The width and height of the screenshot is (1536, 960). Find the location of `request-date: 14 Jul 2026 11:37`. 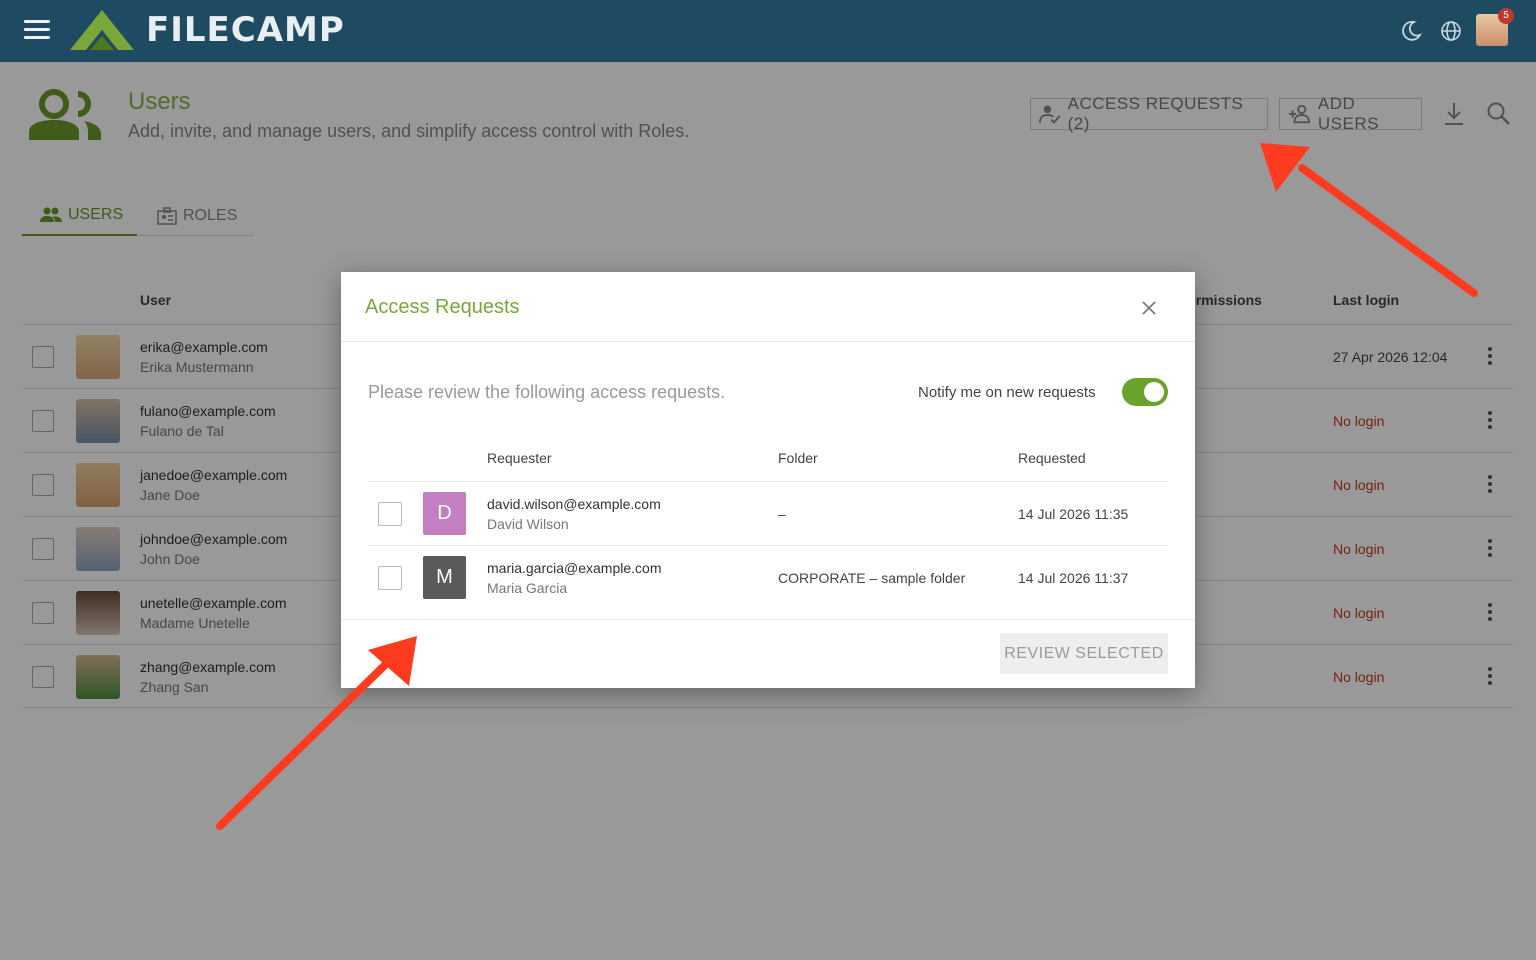

request-date: 14 Jul 2026 11:37 is located at coordinates (1073, 578).